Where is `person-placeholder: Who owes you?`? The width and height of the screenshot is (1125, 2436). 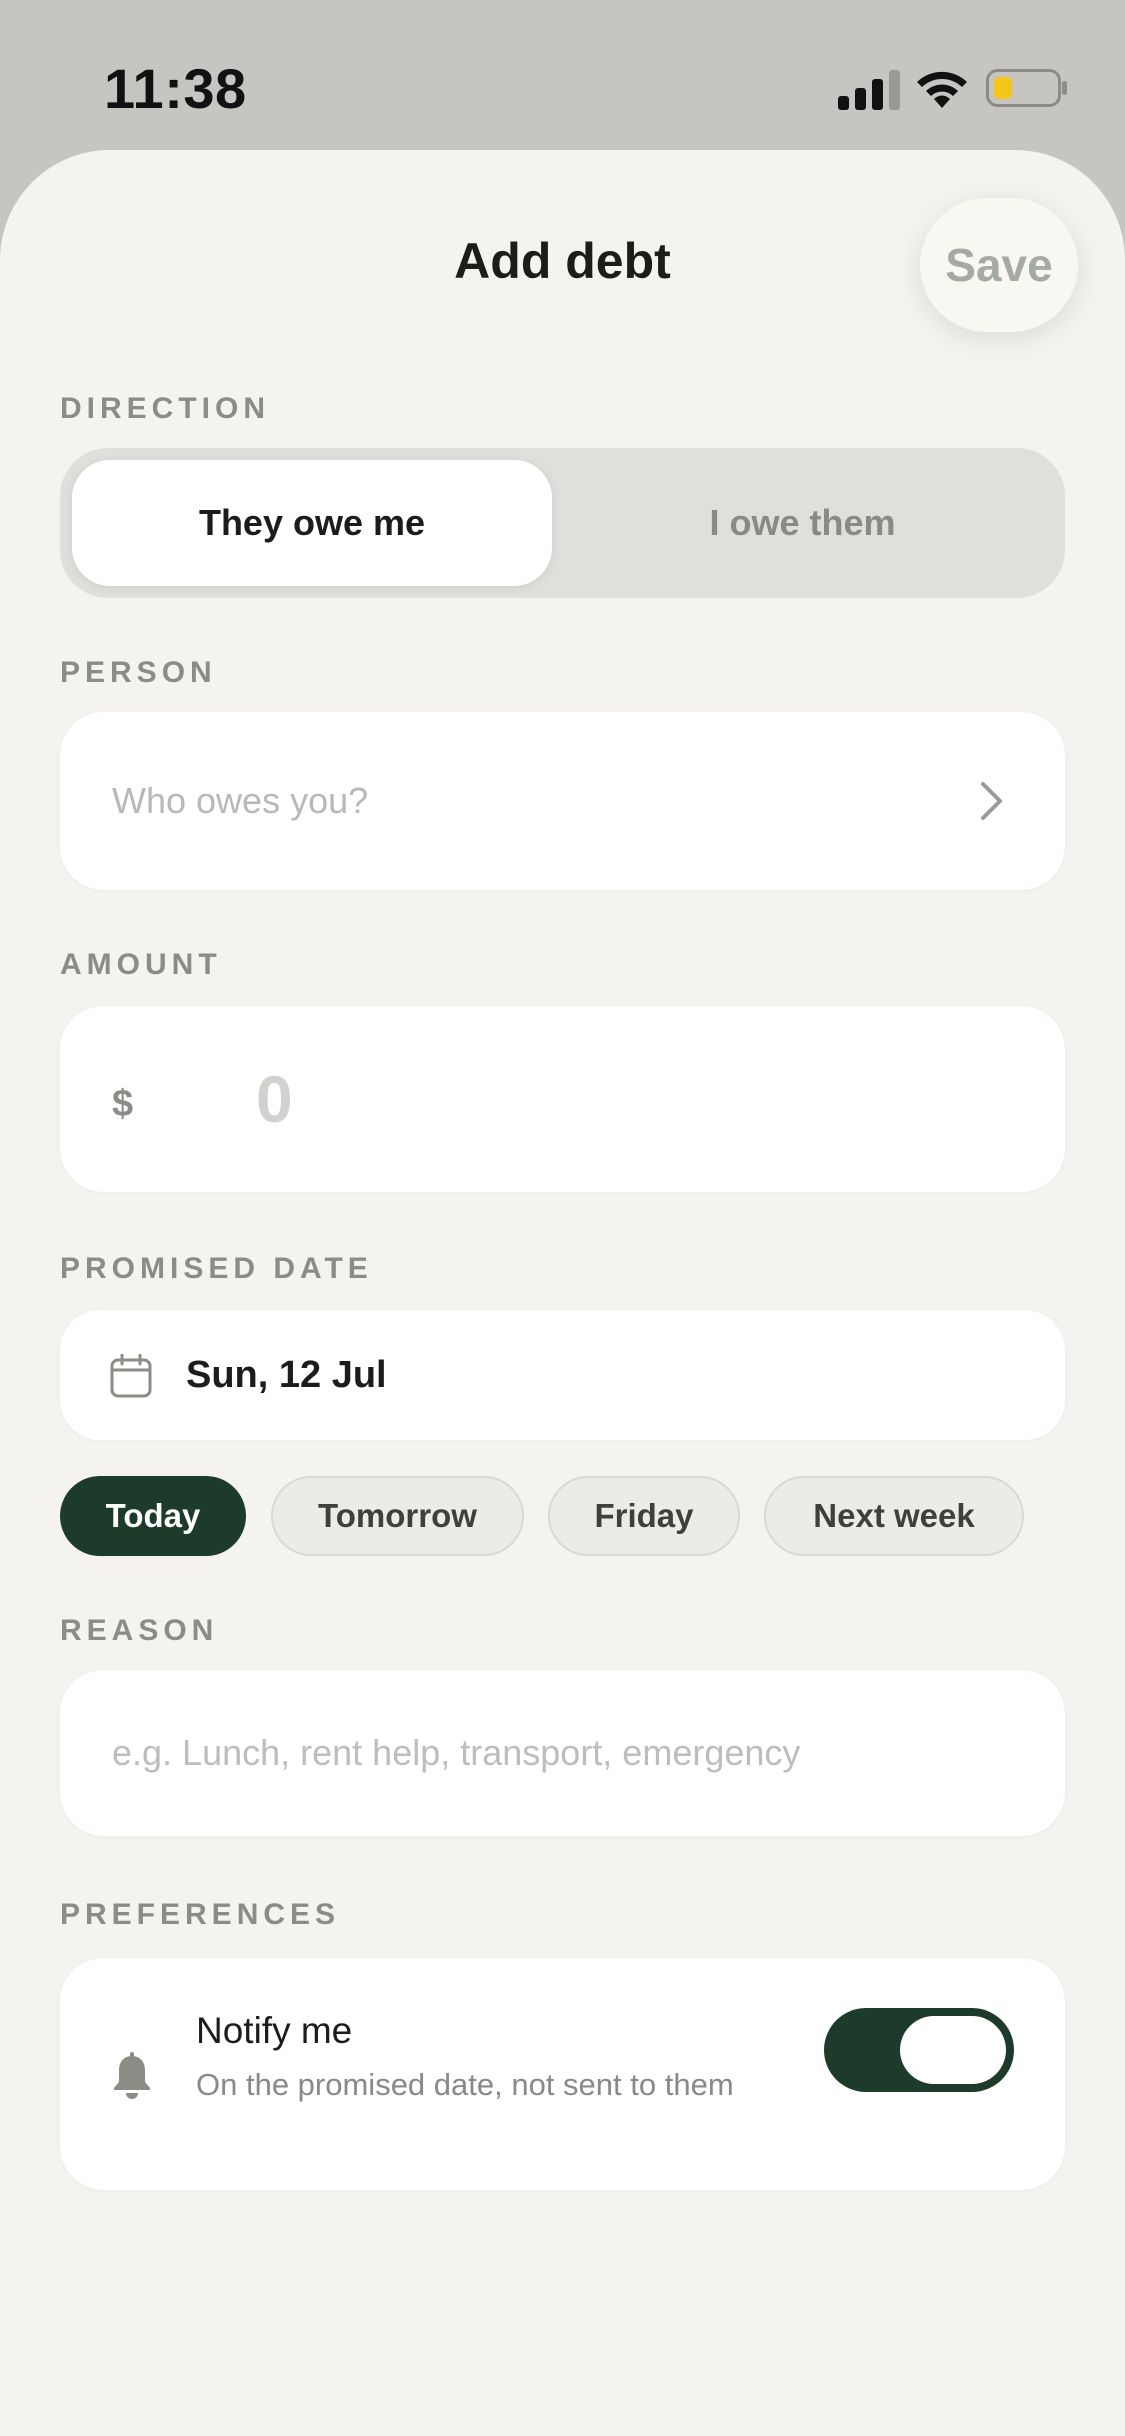 person-placeholder: Who owes you? is located at coordinates (240, 800).